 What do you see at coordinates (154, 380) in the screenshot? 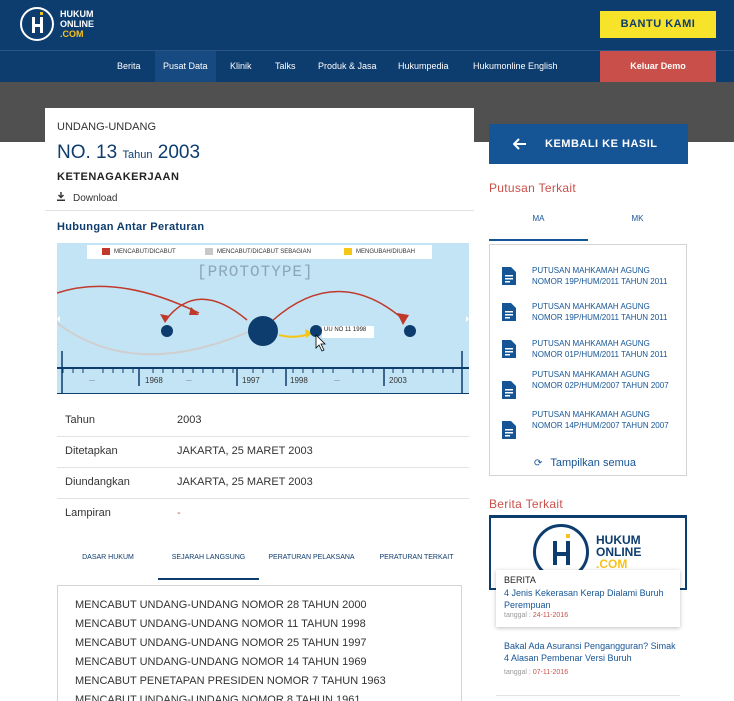
I see `timeline-label: 1968` at bounding box center [154, 380].